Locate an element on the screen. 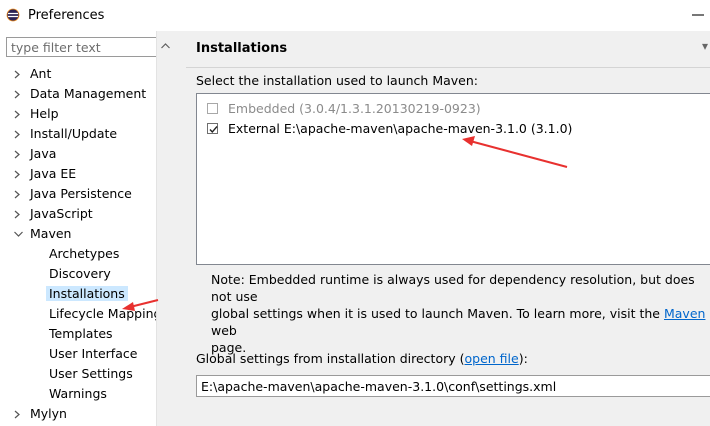  tree-item-label: Templates is located at coordinates (81, 333).